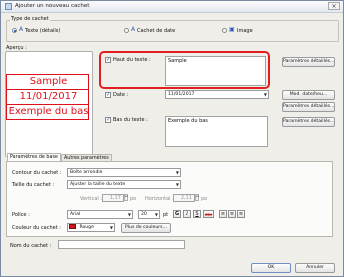 The image size is (344, 277). What do you see at coordinates (149, 214) in the screenshot?
I see `font-size-select: 20 ▼` at bounding box center [149, 214].